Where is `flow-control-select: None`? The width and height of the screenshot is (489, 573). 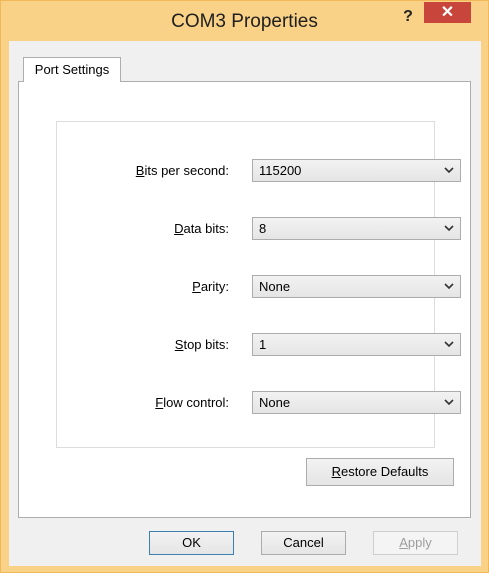 flow-control-select: None is located at coordinates (356, 402).